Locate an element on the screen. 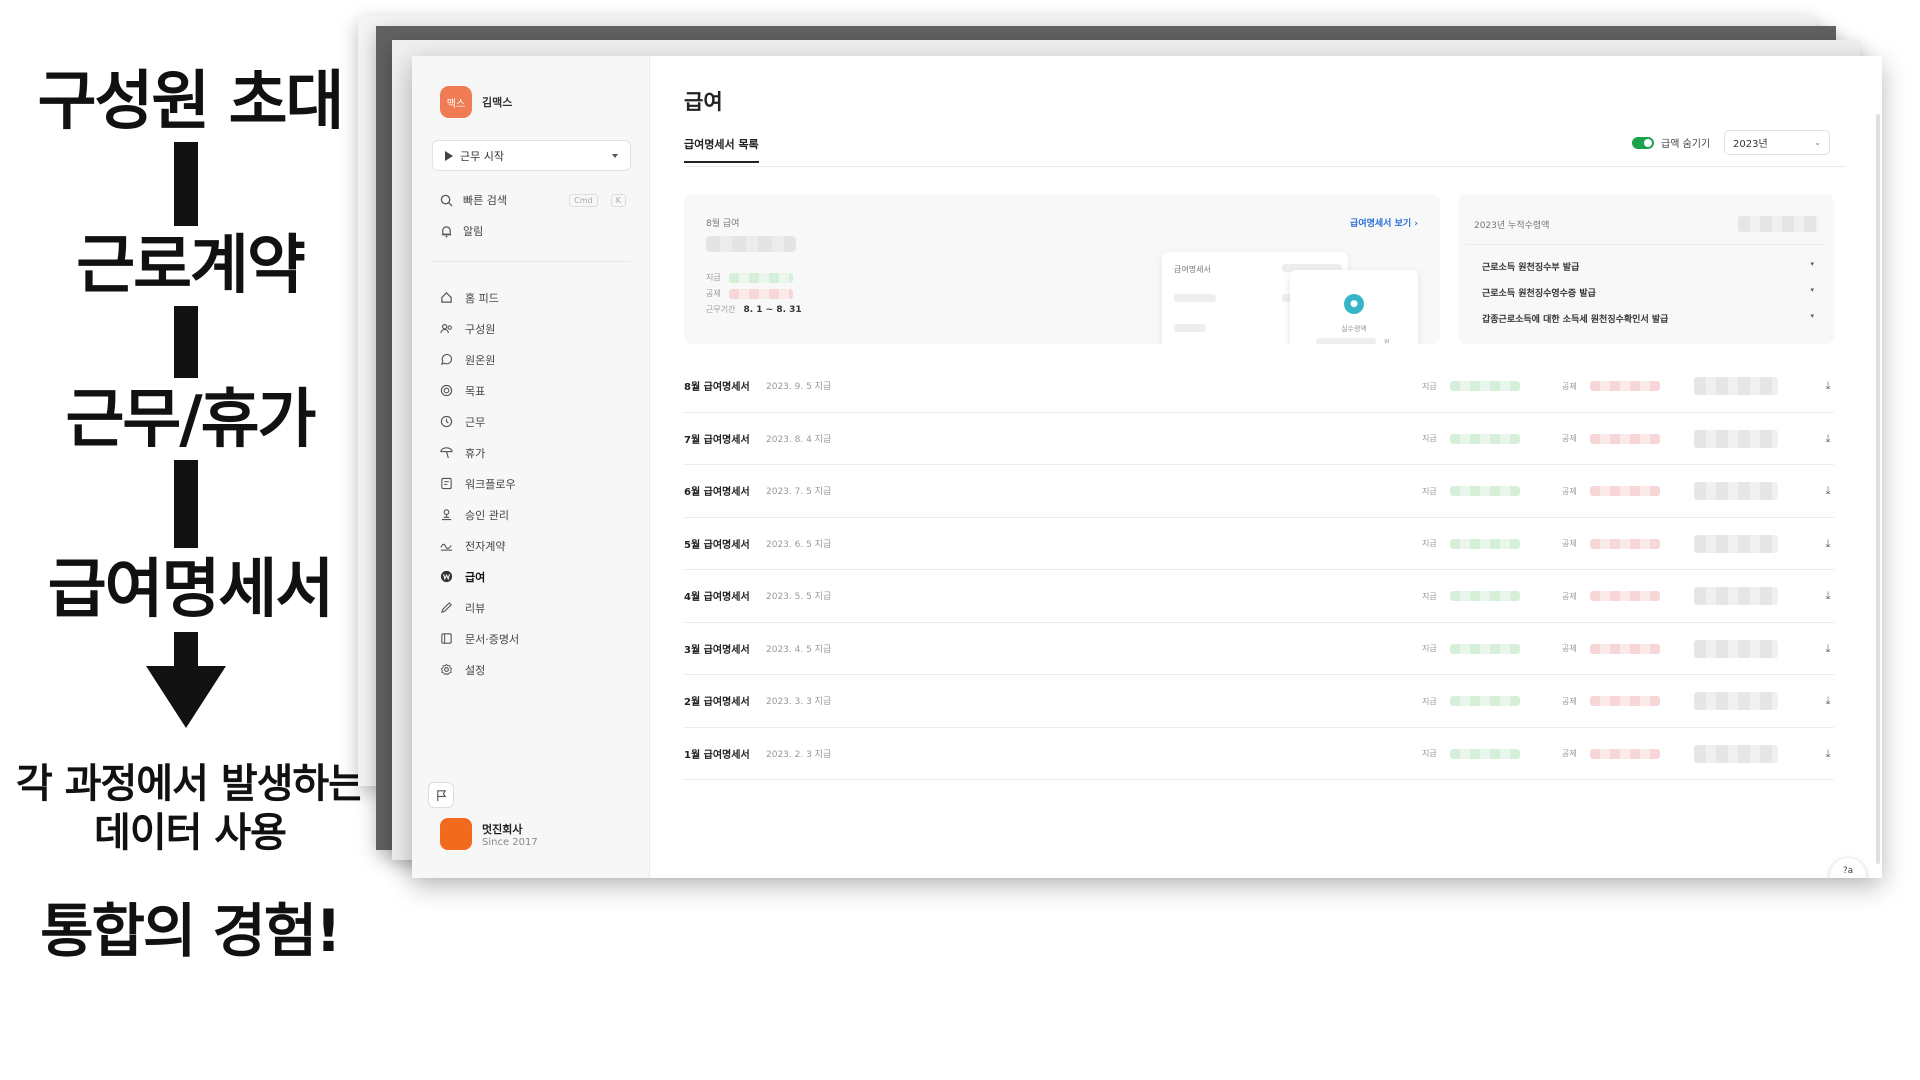 This screenshot has width=1920, height=1080. company-name: 멋진회사 is located at coordinates (502, 829).